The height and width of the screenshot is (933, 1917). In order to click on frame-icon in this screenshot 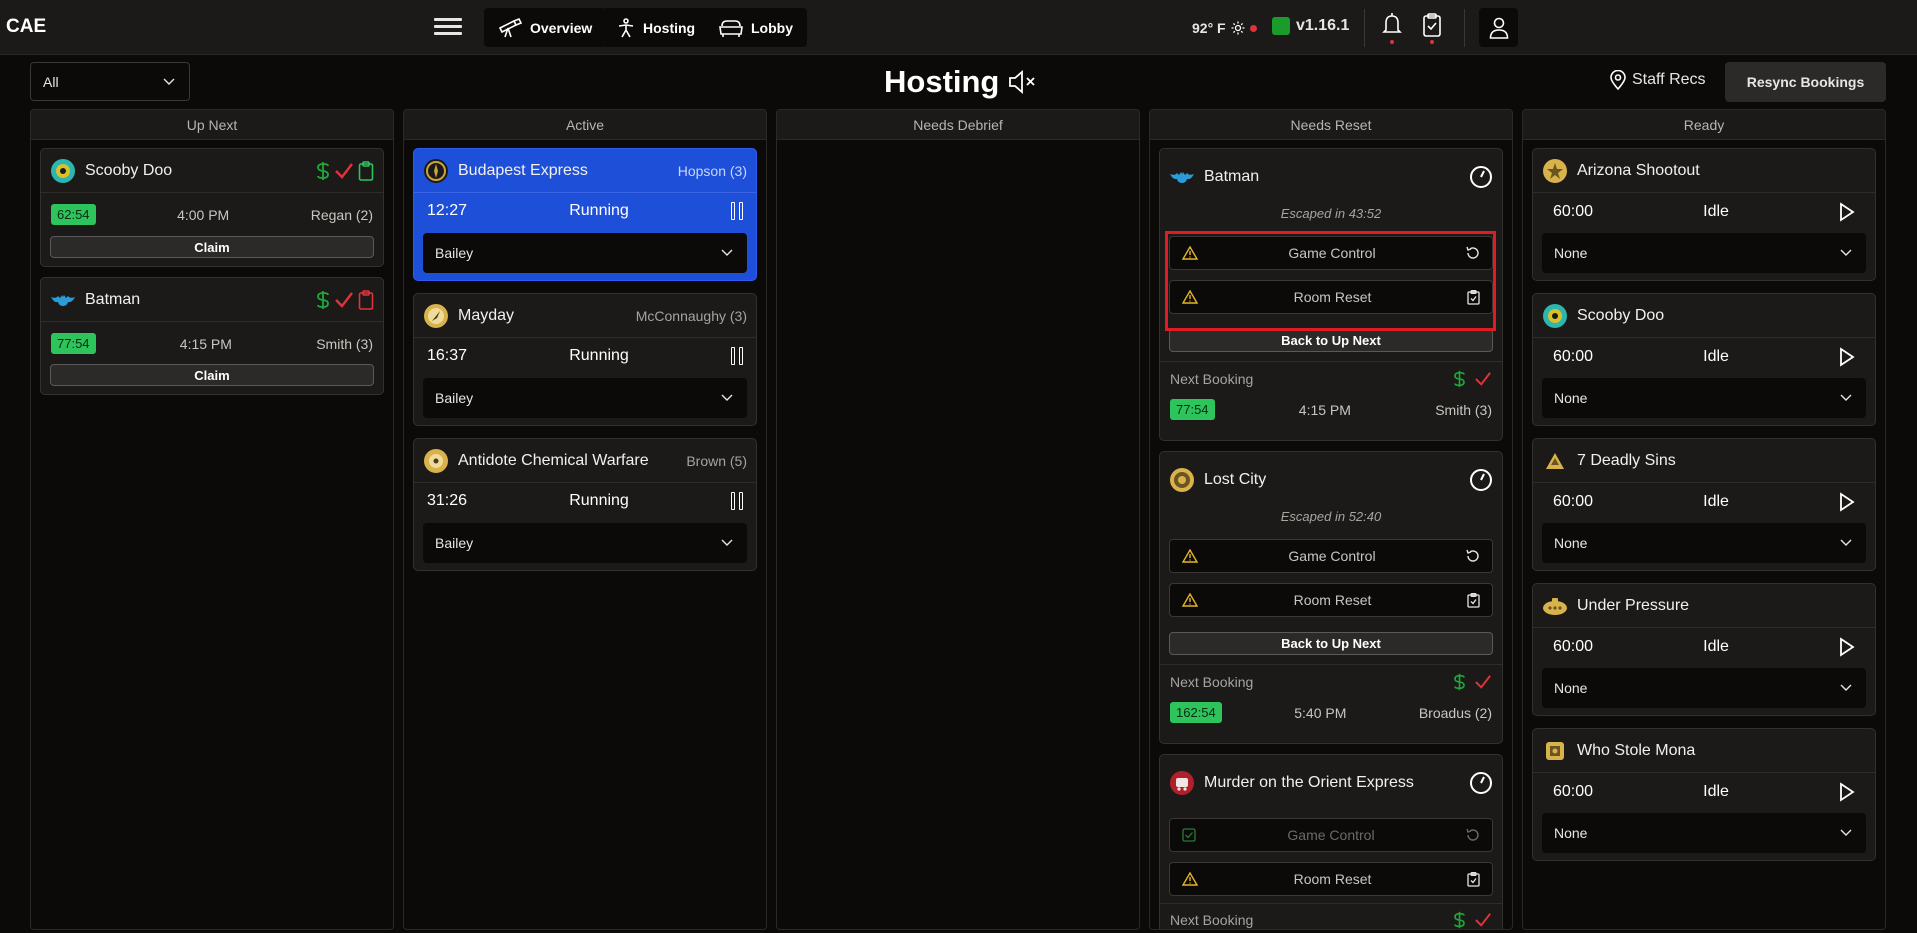, I will do `click(1555, 751)`.